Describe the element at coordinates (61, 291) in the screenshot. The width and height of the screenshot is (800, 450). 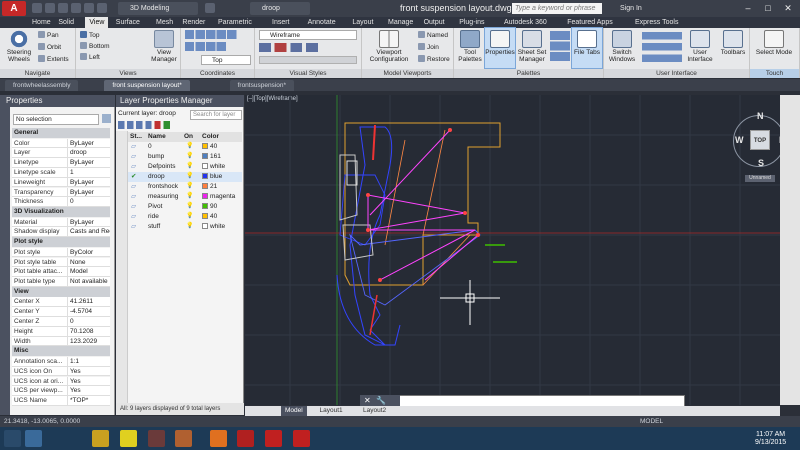
I see `properties-section-header: View` at that location.